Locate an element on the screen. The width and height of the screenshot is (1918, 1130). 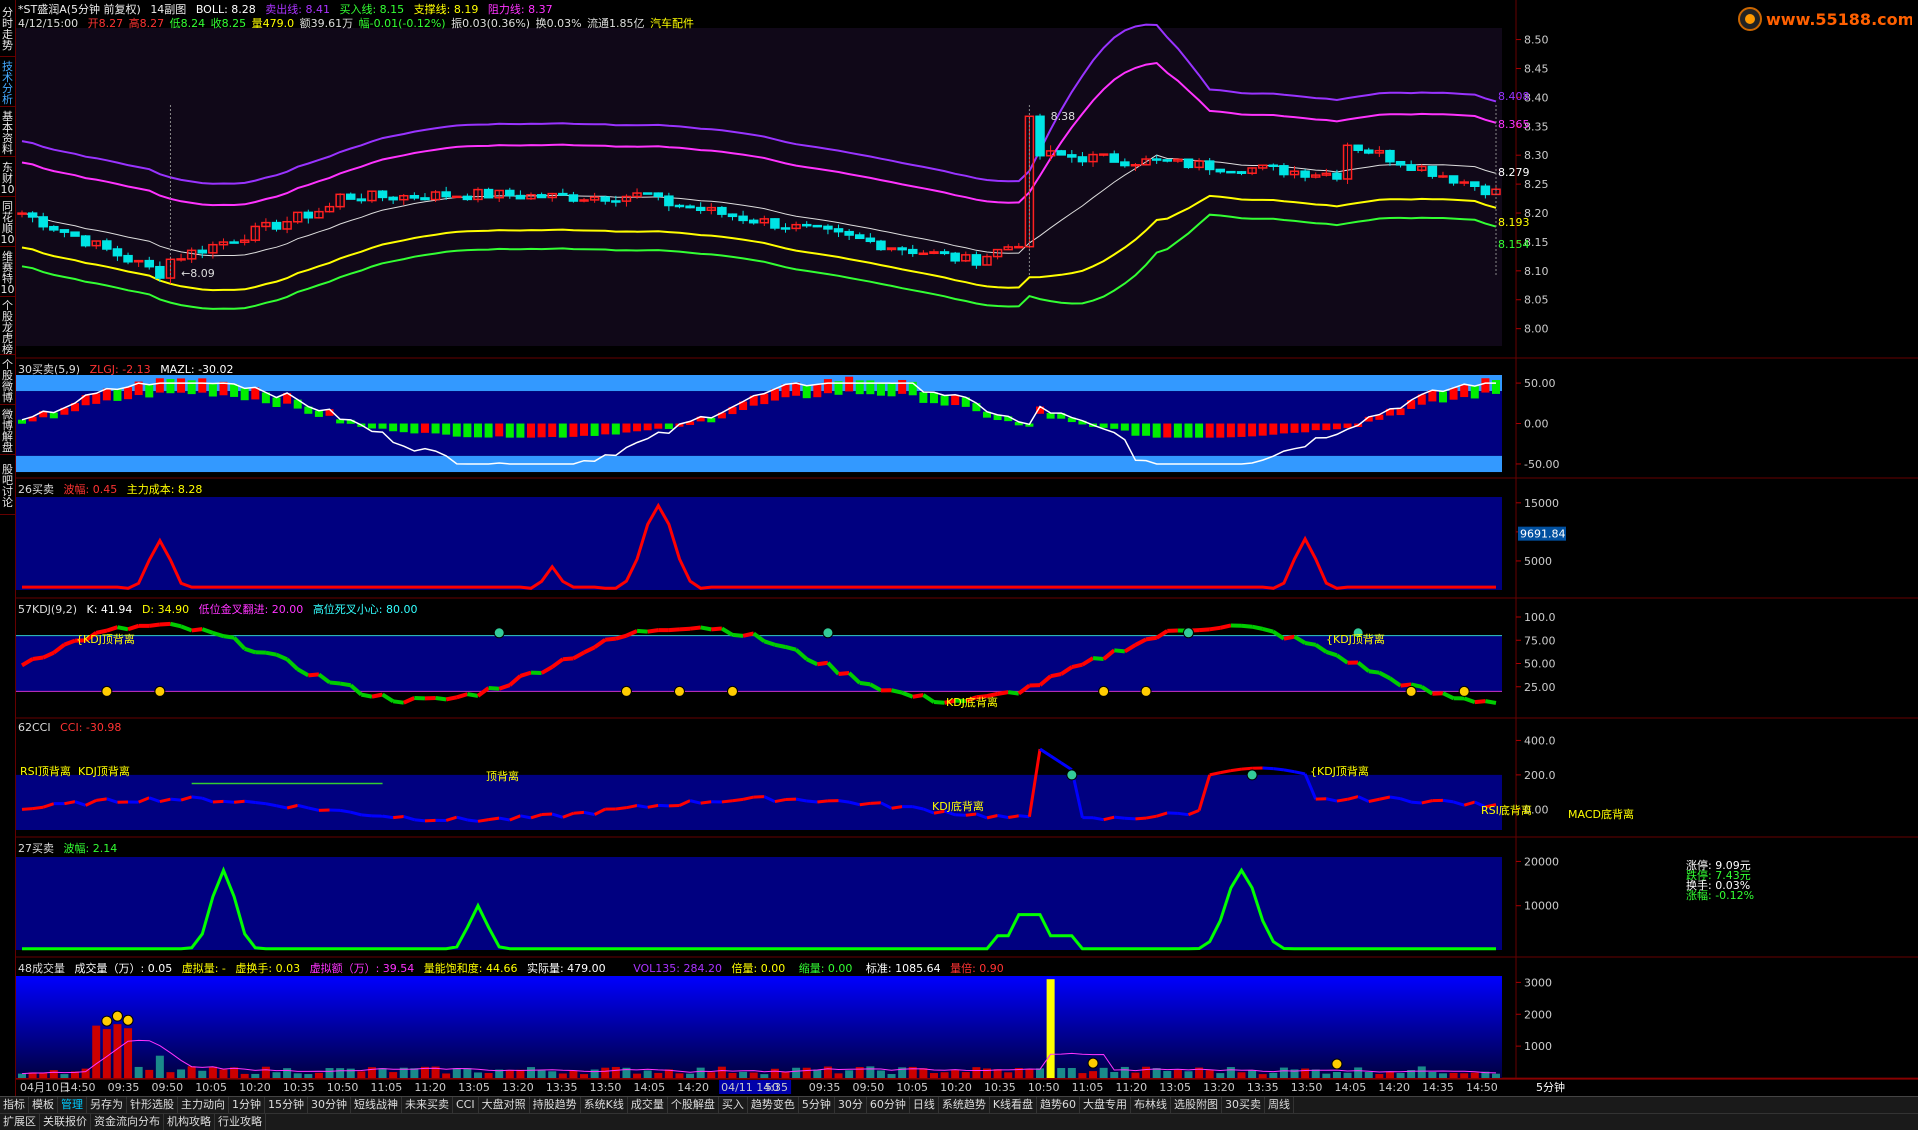
sidebar-tab-6: 个股龙虎榜 is located at coordinates (7, 326).